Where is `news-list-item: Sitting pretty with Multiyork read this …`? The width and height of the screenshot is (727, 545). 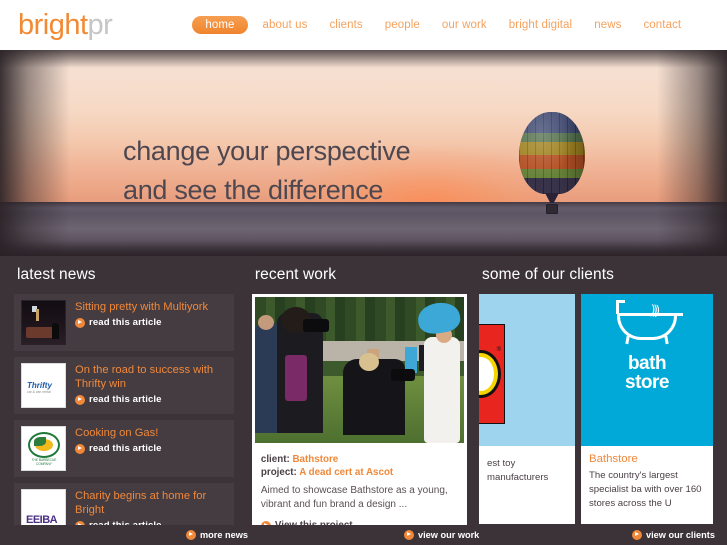 news-list-item: Sitting pretty with Multiyork read this … is located at coordinates (124, 322).